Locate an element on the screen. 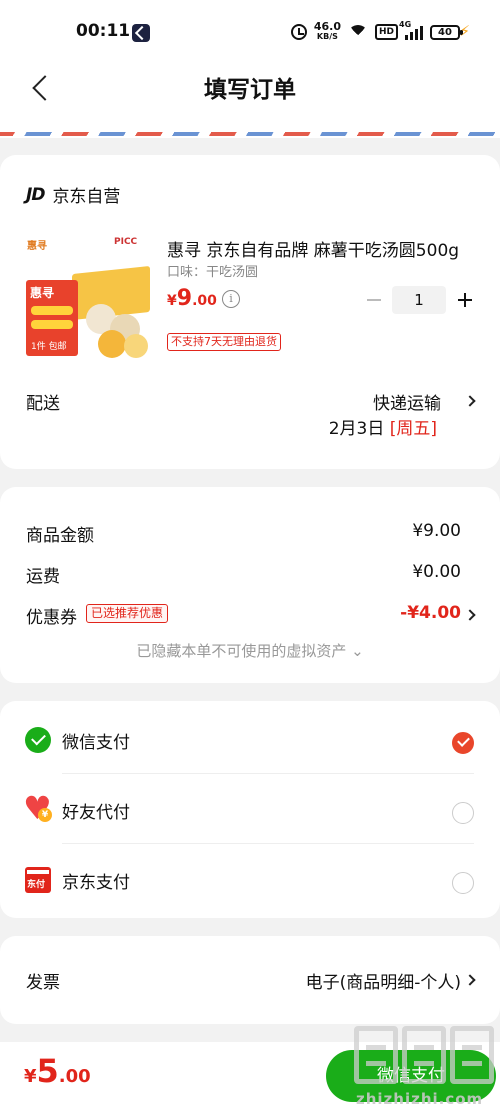 This screenshot has height=1111, width=500. payment-option-jdpay: 东付 京东支付 is located at coordinates (250, 880).